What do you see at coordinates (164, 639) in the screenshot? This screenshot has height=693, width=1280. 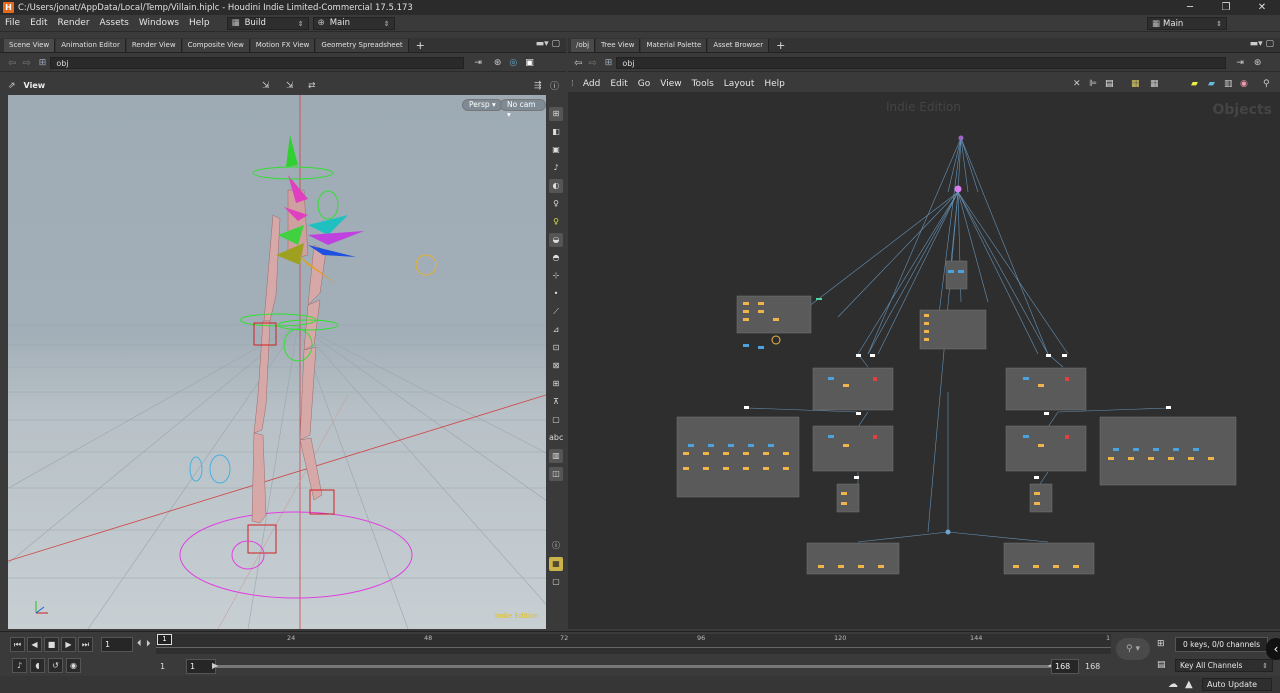 I see `frame-marker: 1` at bounding box center [164, 639].